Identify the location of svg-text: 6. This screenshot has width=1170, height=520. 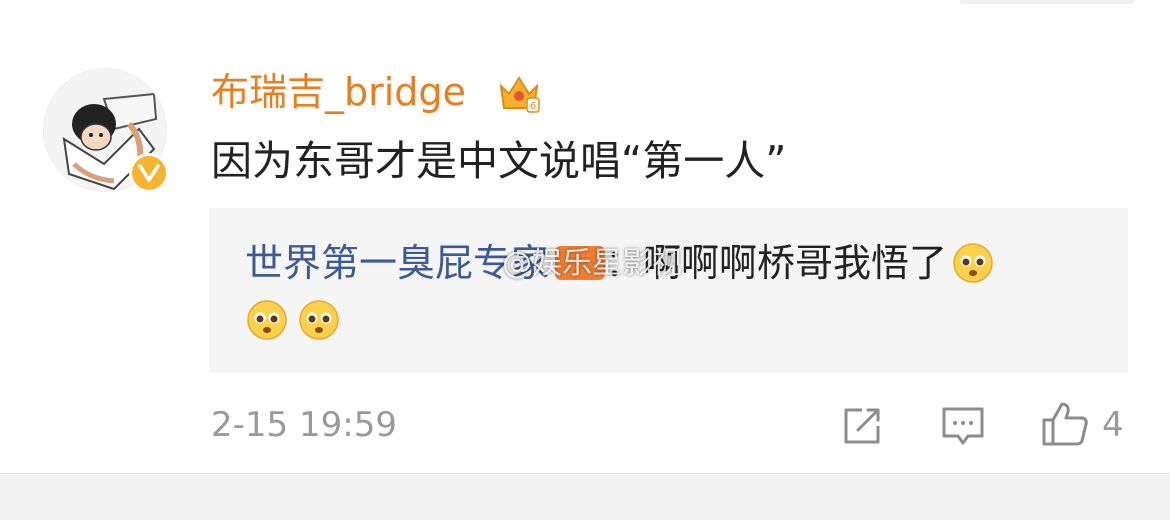
(533, 106).